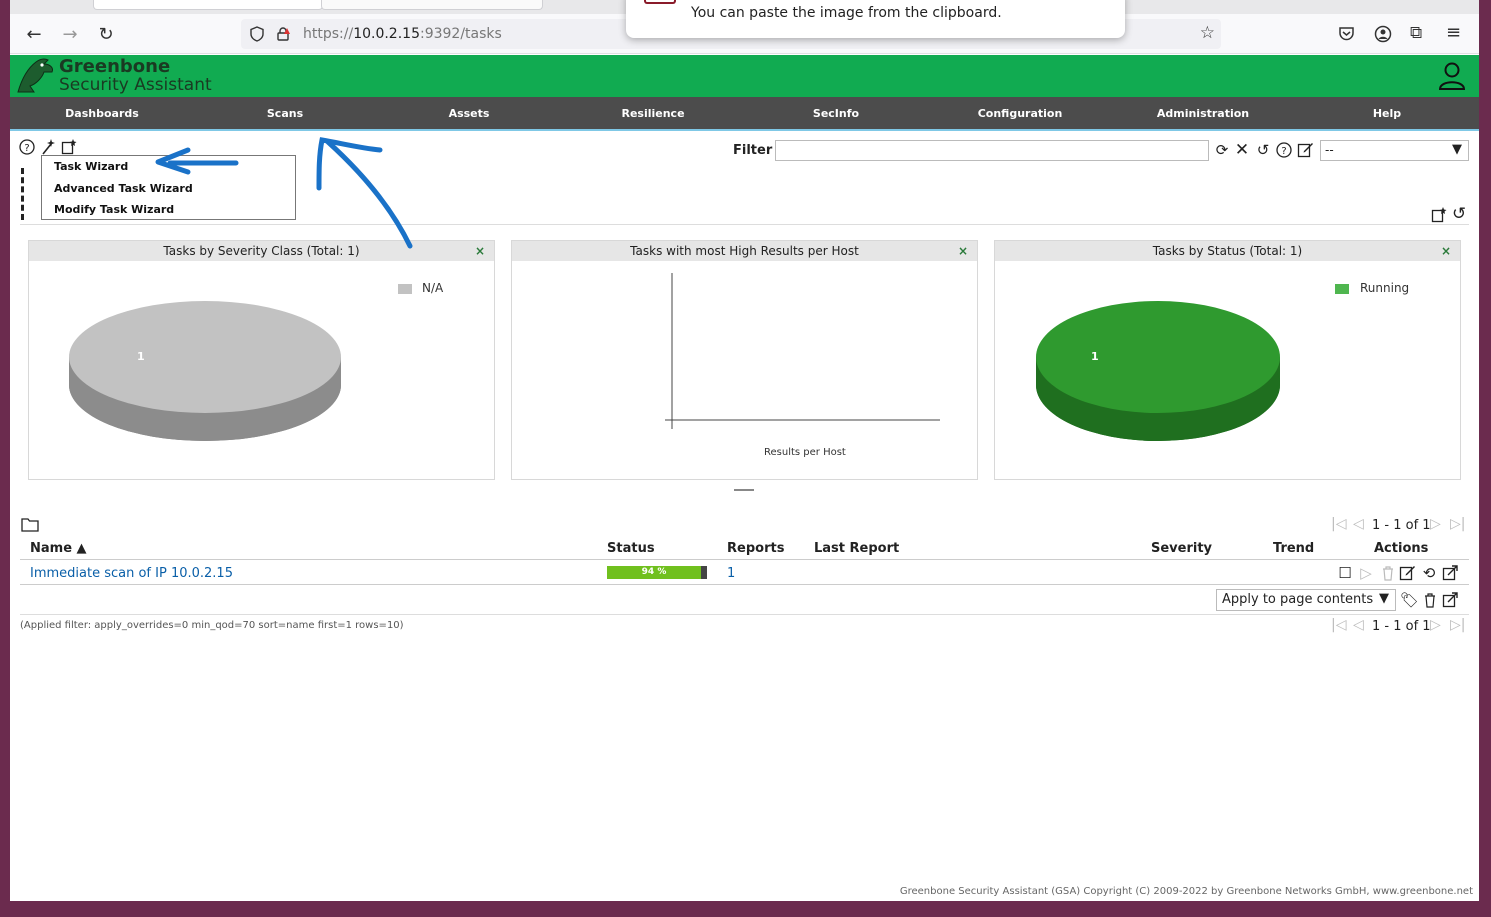 Image resolution: width=1491 pixels, height=917 pixels. Describe the element at coordinates (131, 573) in the screenshot. I see `task-name-link: Immediate scan of IP 10.0.2.15` at that location.